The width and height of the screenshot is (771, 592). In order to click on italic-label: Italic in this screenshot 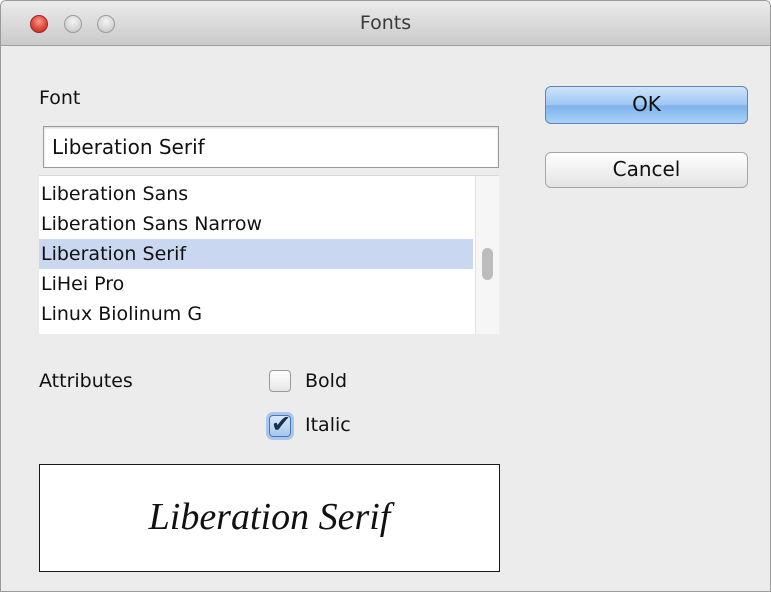, I will do `click(328, 425)`.